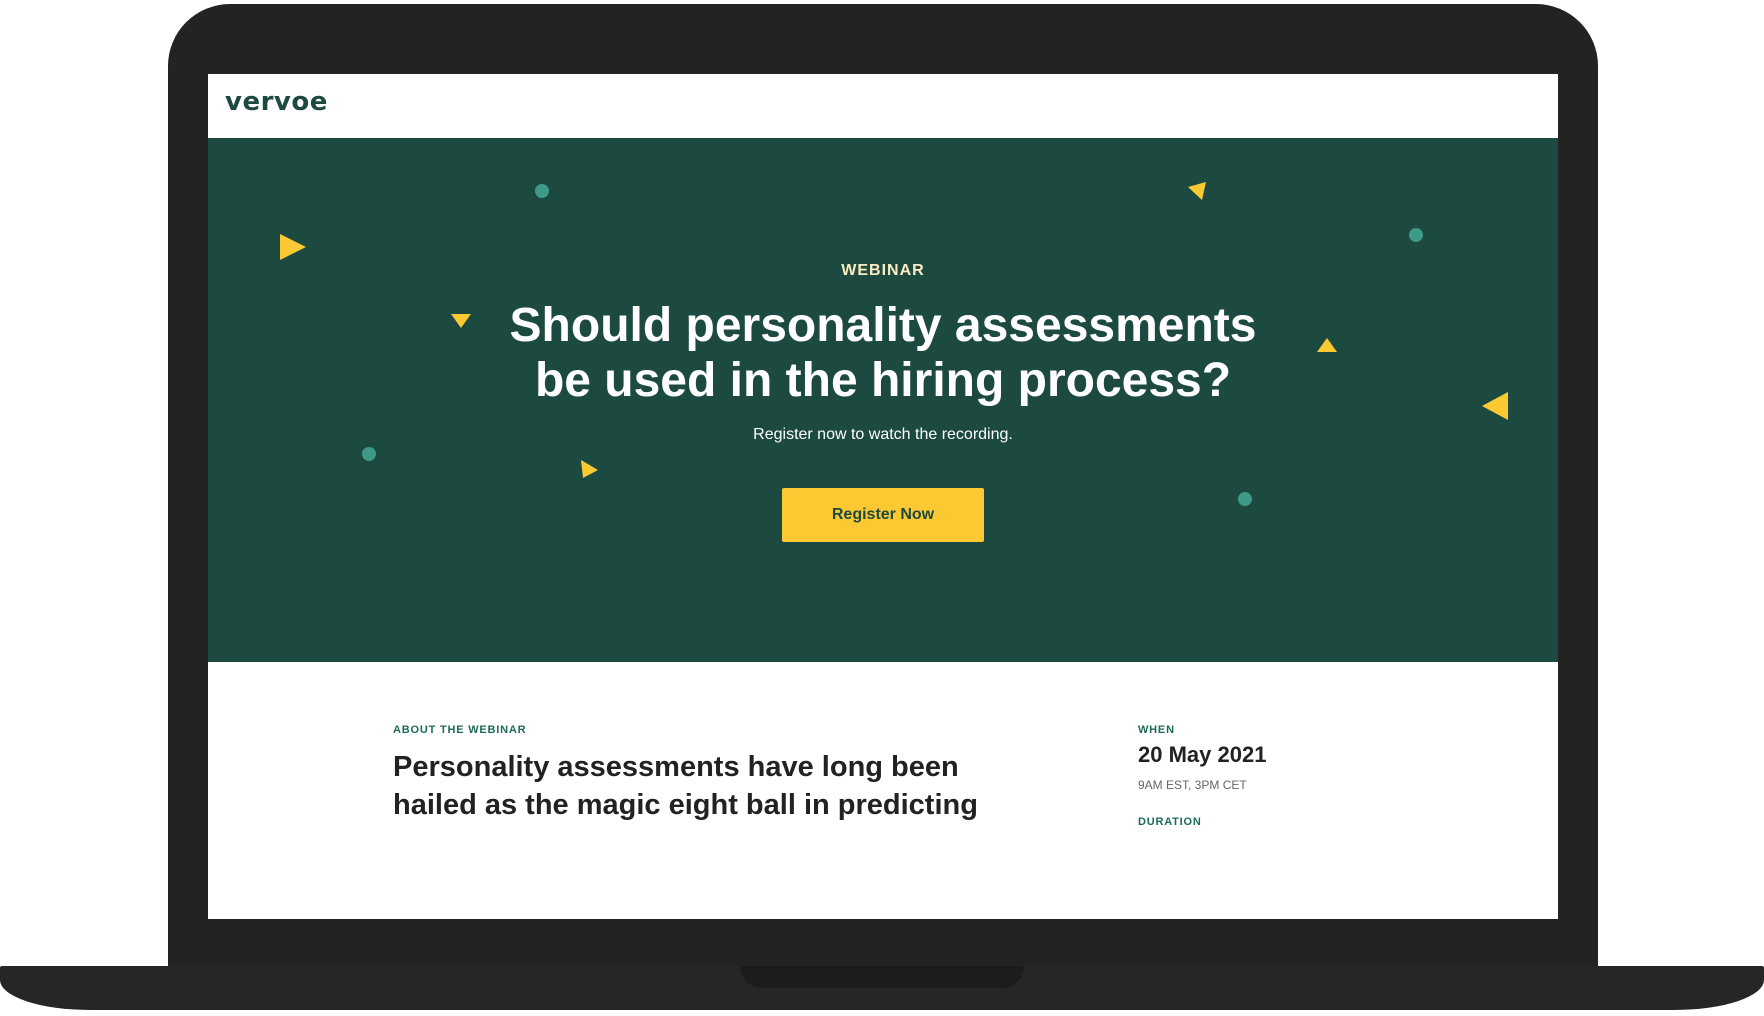 The height and width of the screenshot is (1016, 1764). I want to click on webinar-eyebrow: WEBINAR, so click(883, 270).